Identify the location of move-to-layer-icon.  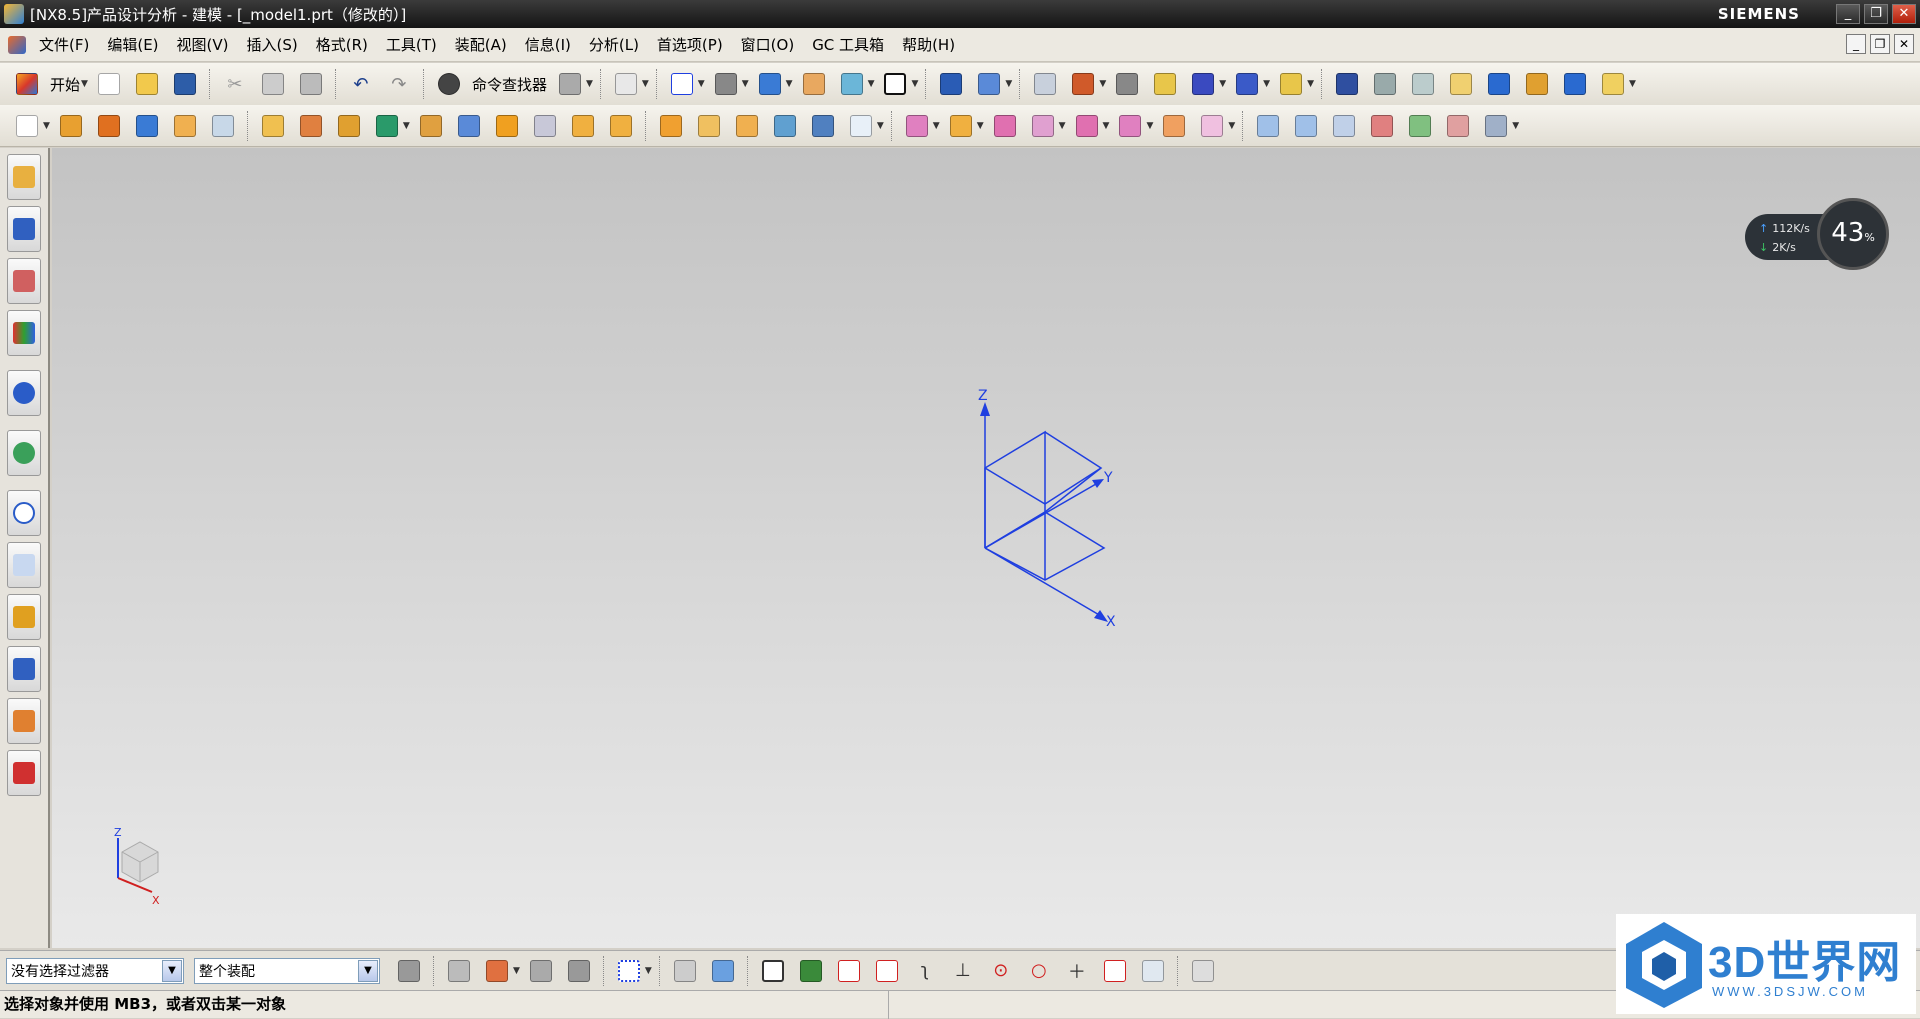
(1083, 84).